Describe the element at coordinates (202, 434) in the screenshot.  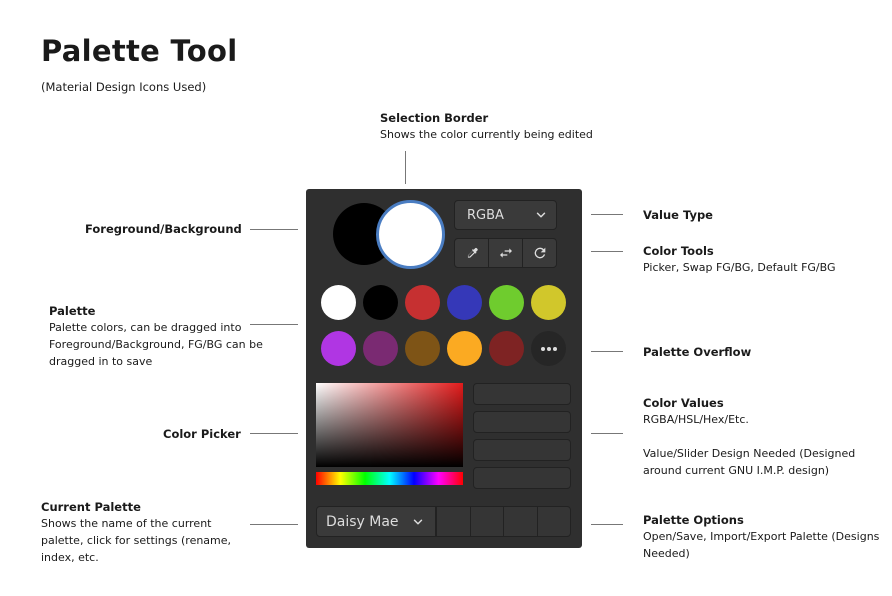
I see `annotation-color-picker: Color Picker` at that location.